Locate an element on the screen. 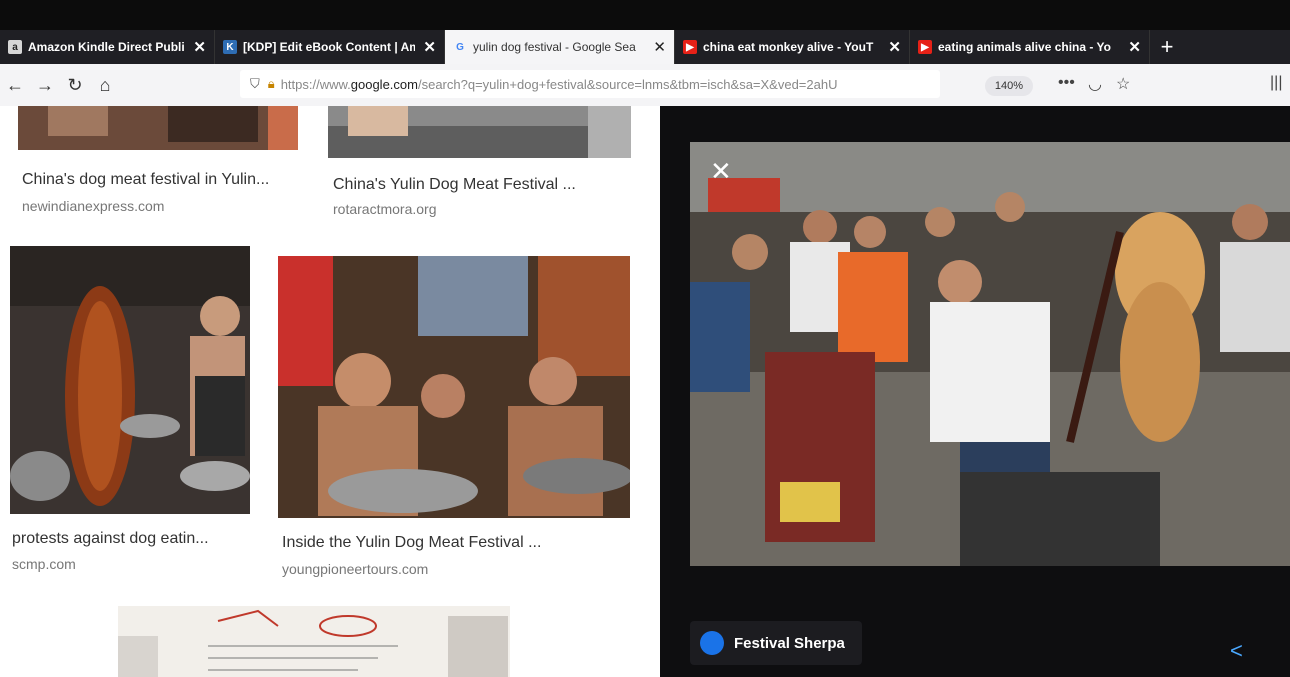 The width and height of the screenshot is (1290, 677). back-icon: ← is located at coordinates (15, 85).